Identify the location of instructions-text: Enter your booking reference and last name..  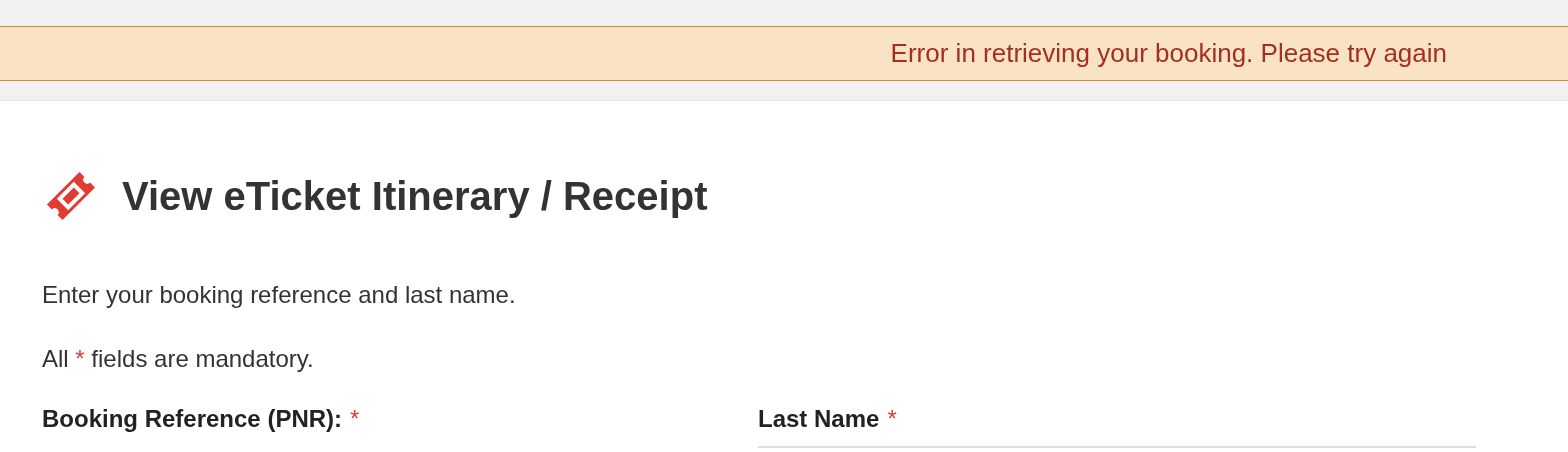
(279, 295).